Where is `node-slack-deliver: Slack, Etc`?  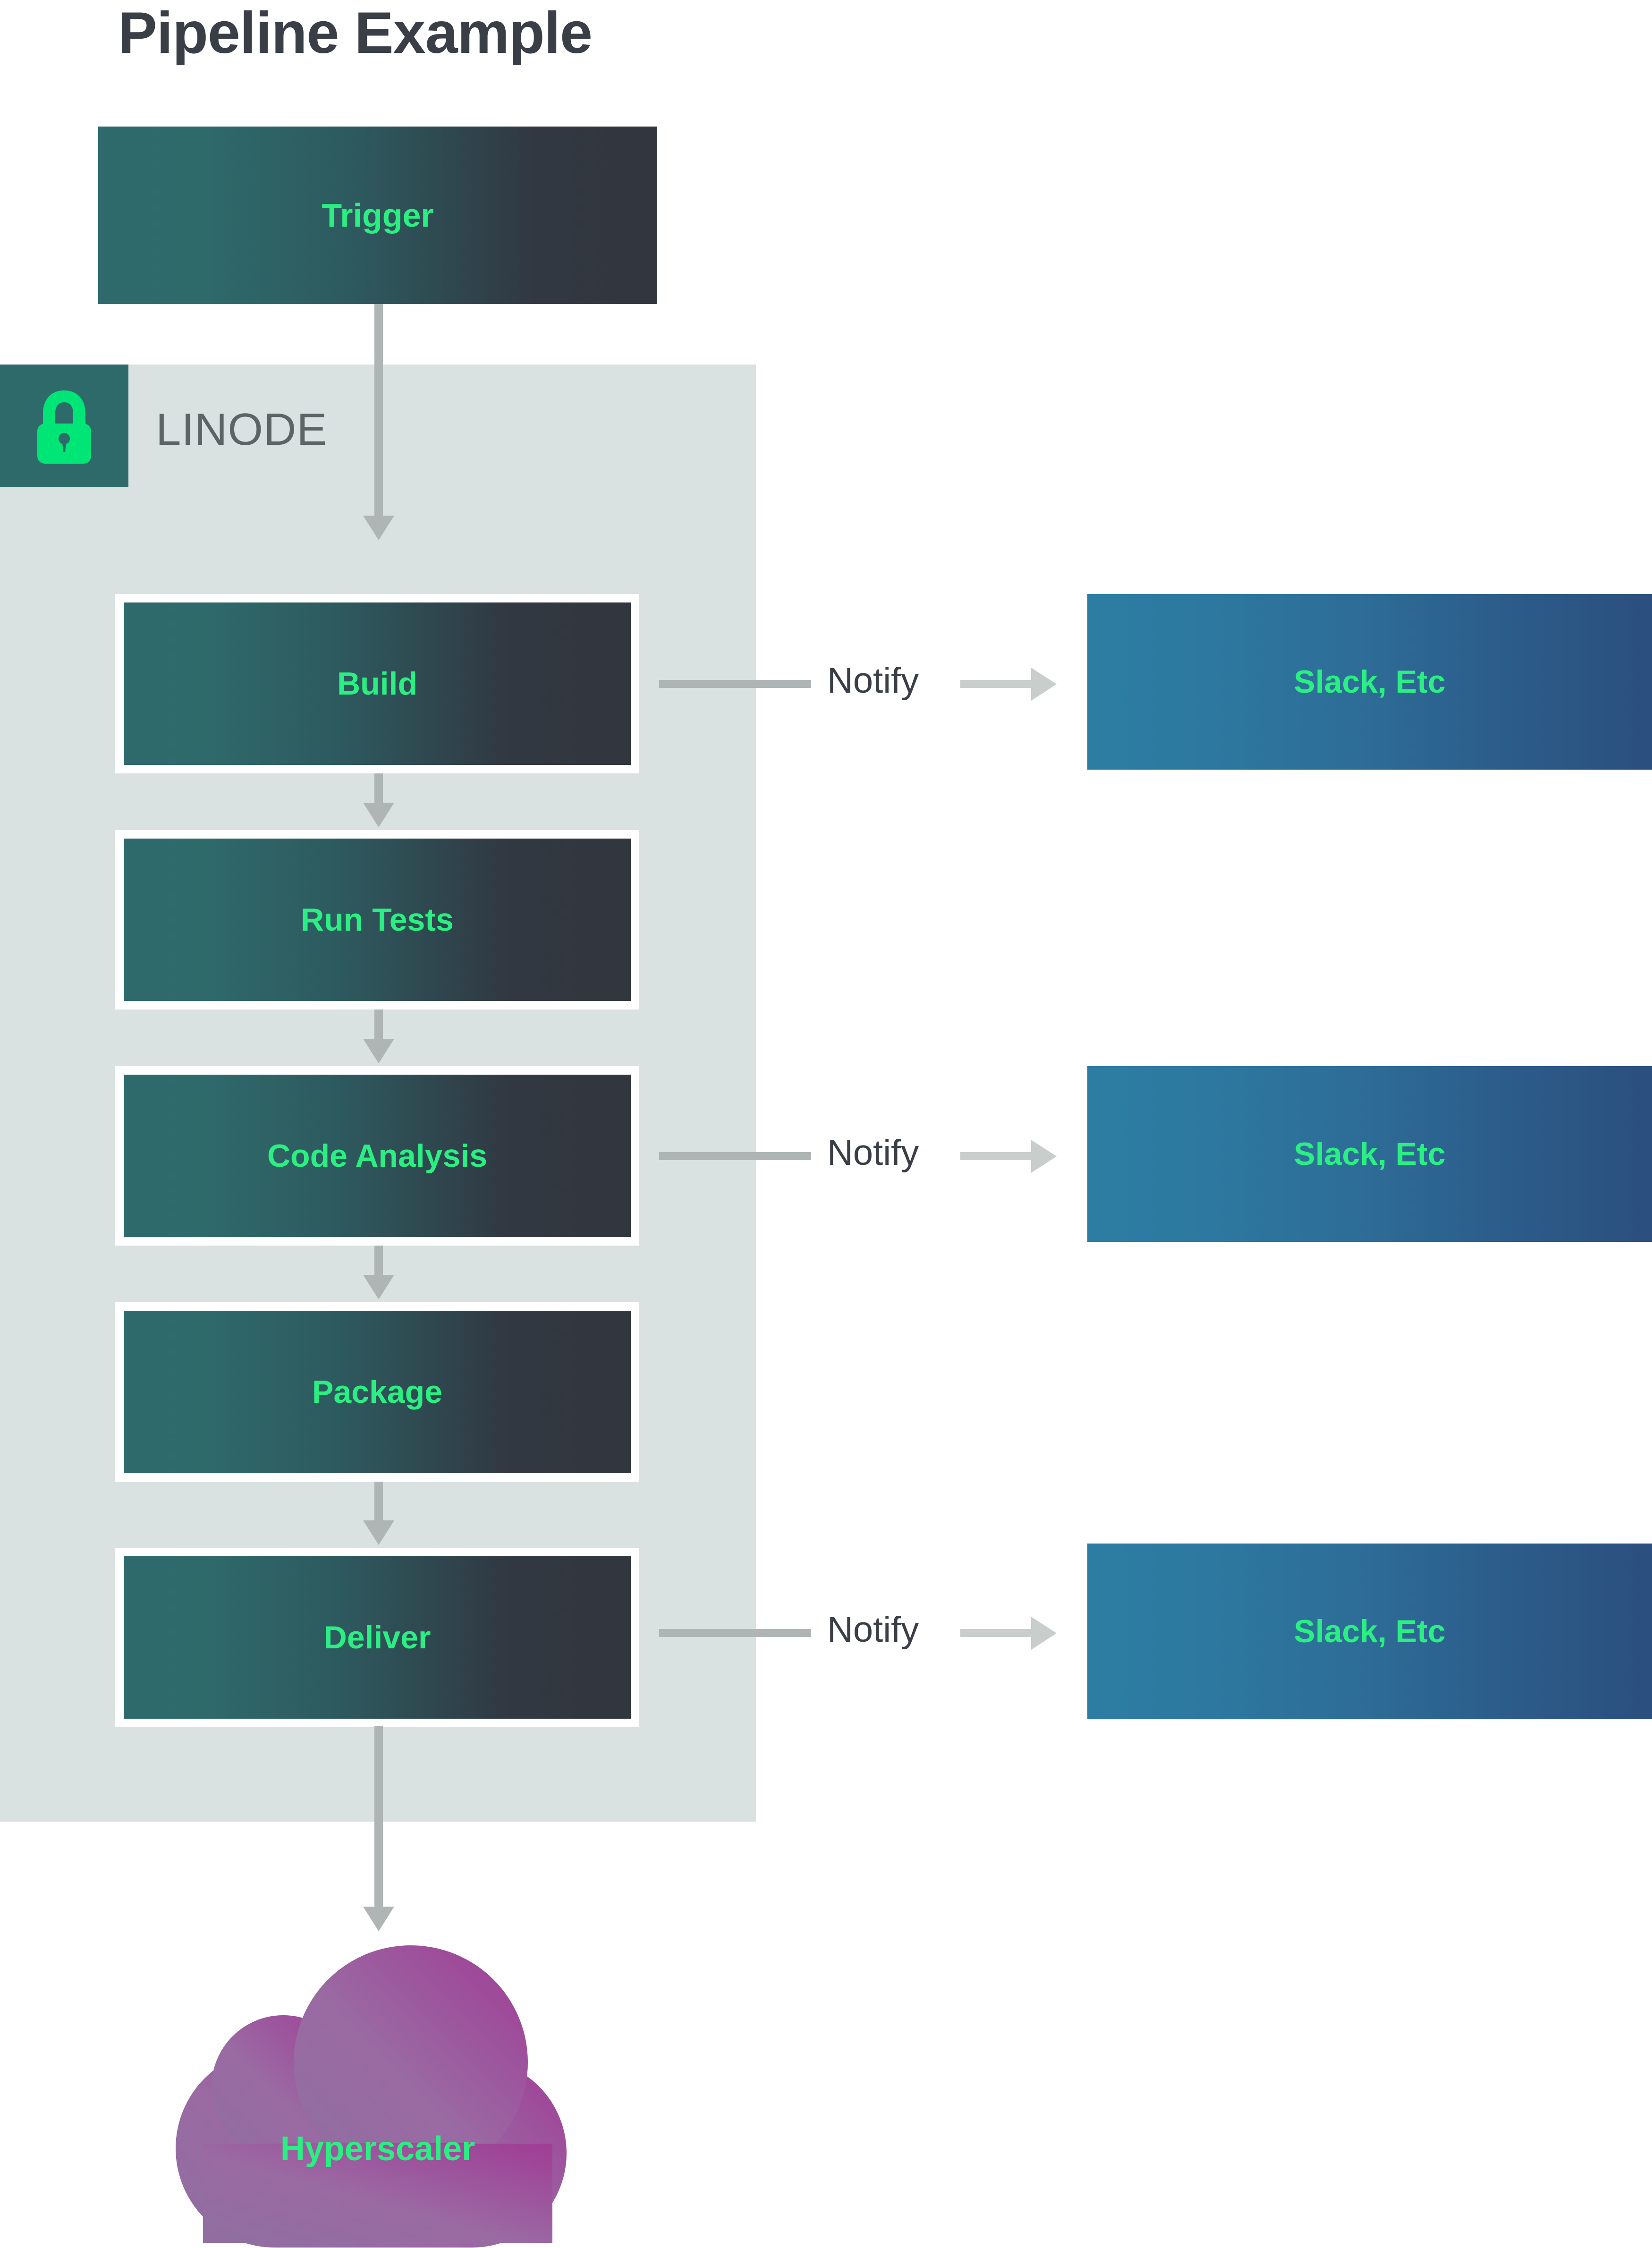
node-slack-deliver: Slack, Etc is located at coordinates (1369, 1631).